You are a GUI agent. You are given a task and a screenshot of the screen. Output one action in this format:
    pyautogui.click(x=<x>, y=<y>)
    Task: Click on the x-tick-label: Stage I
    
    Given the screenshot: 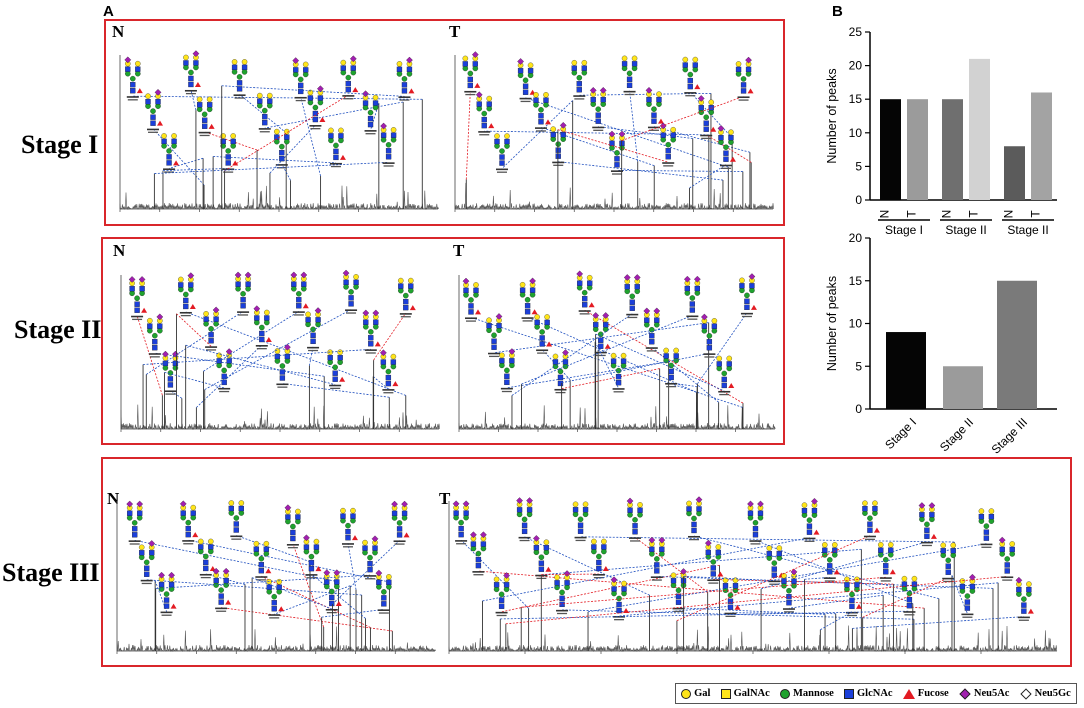 What is the action you would take?
    pyautogui.click(x=900, y=433)
    